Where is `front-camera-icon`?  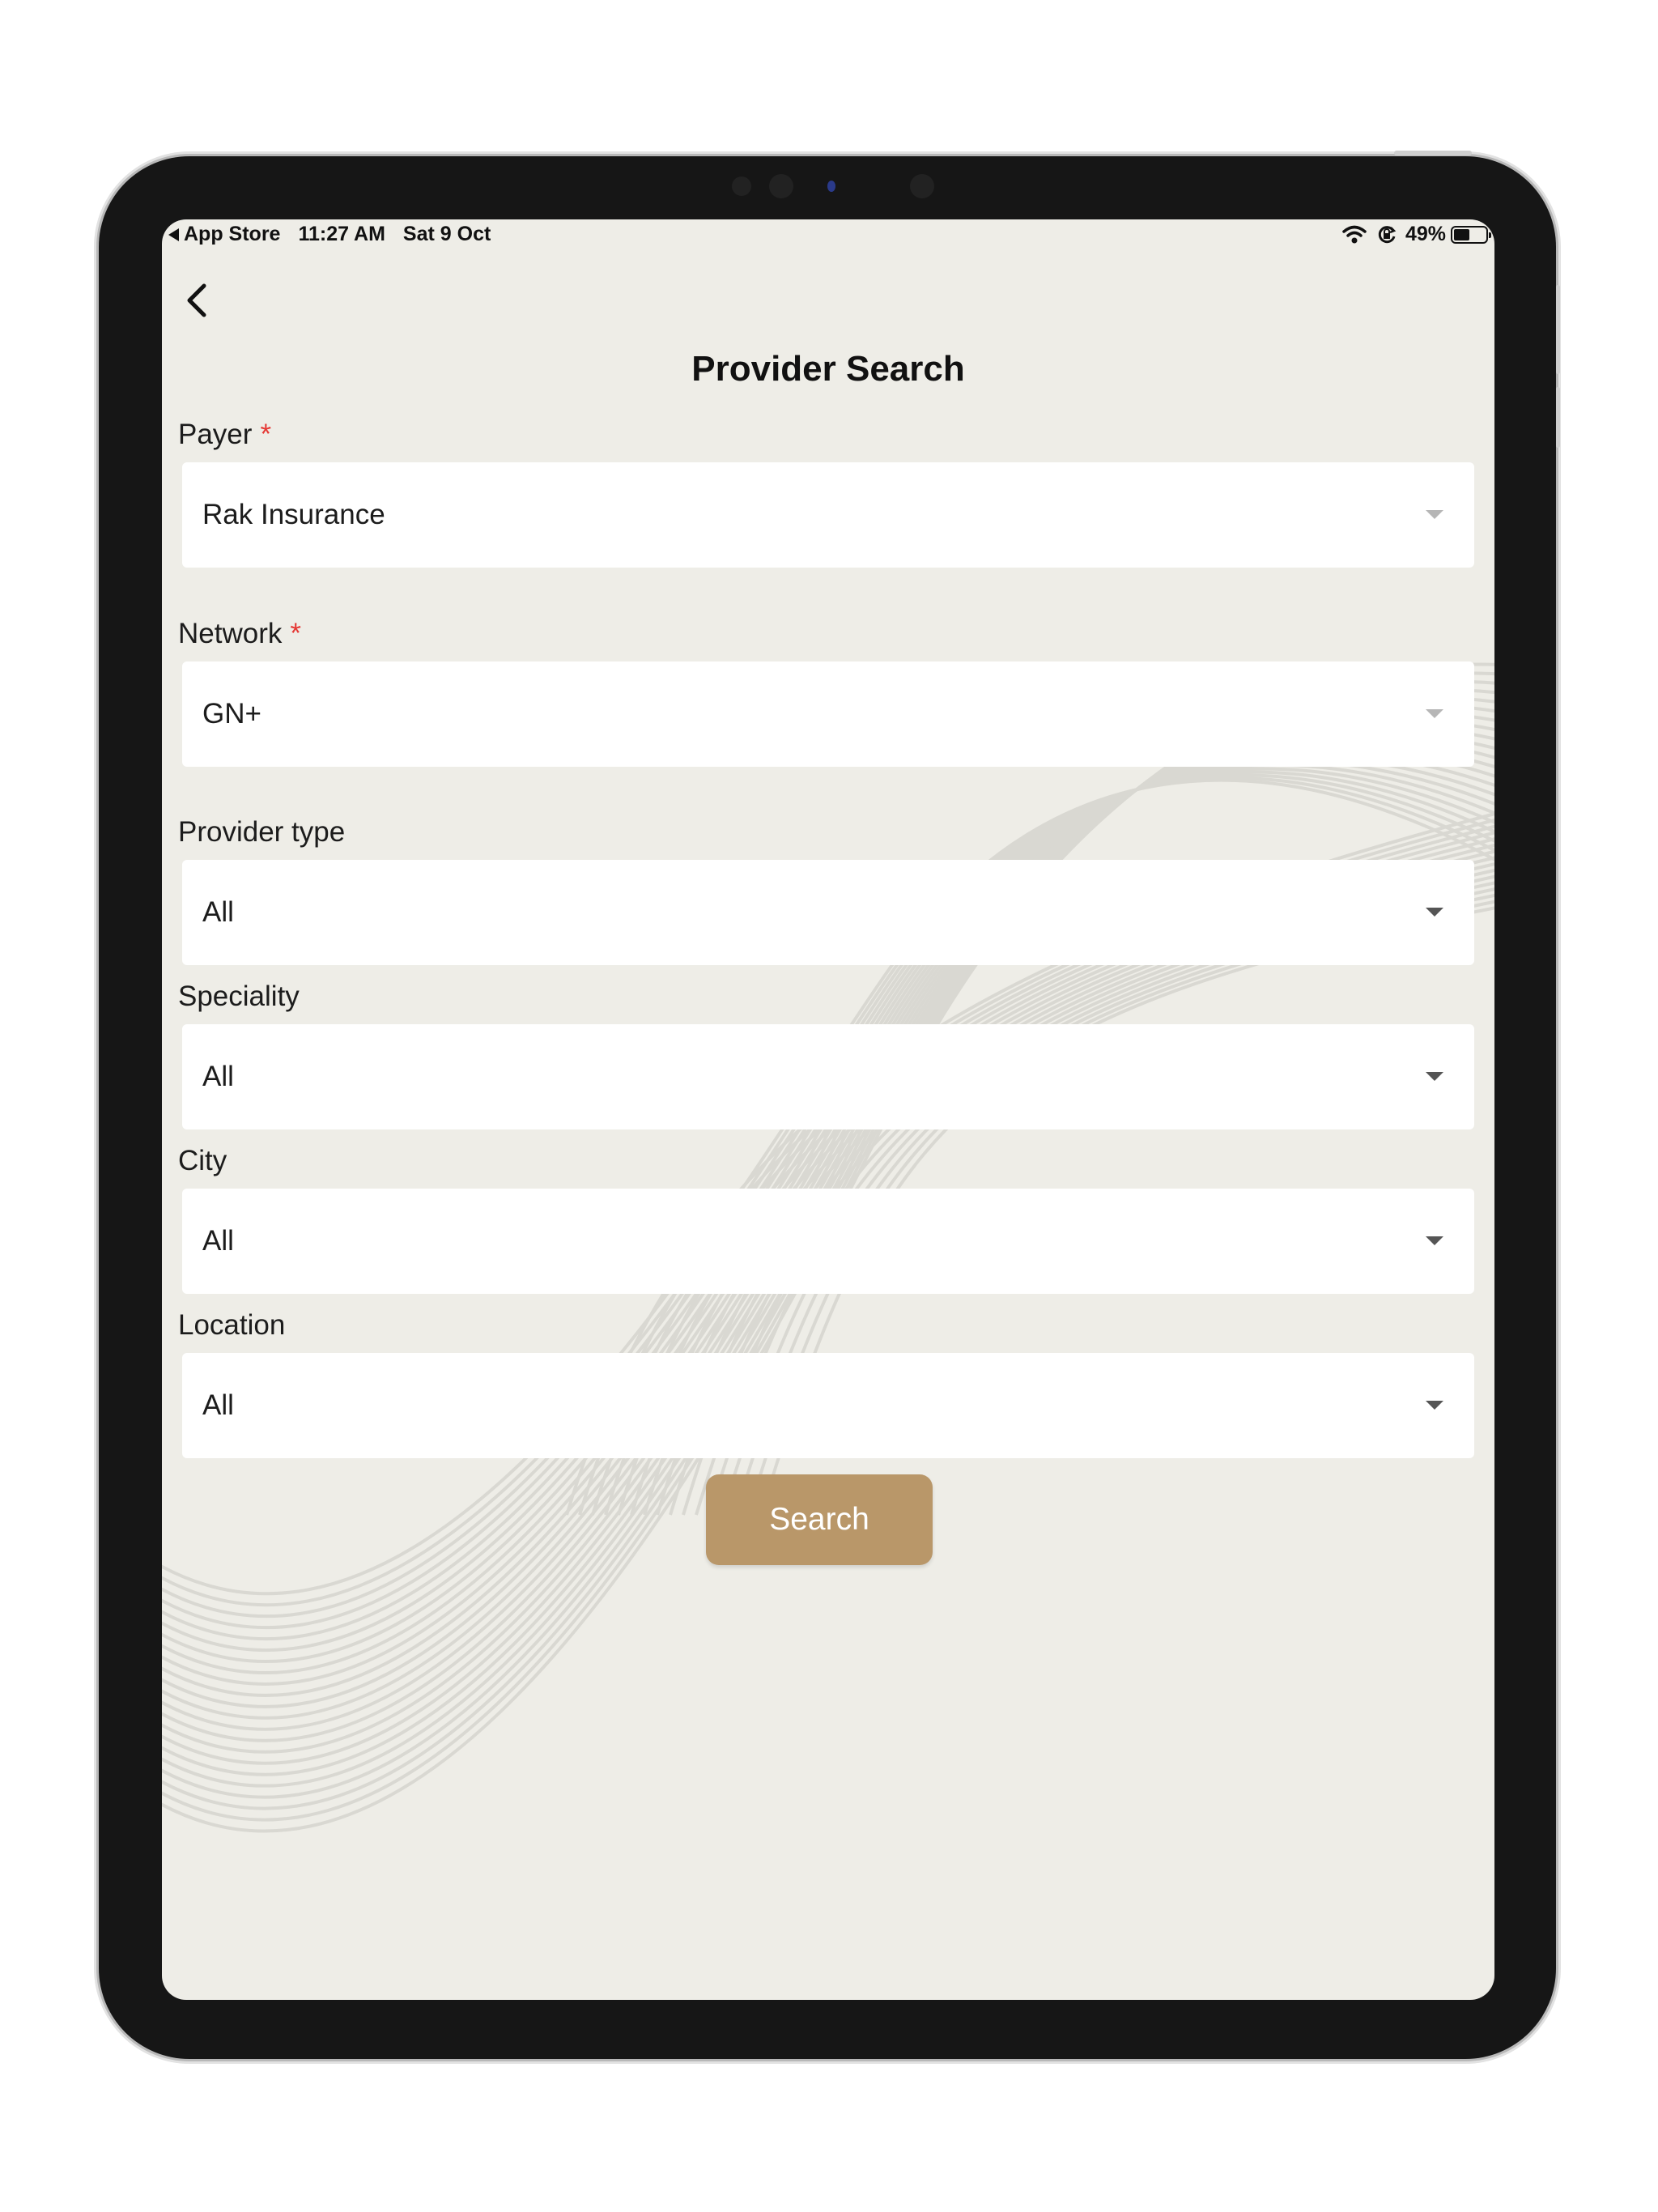 front-camera-icon is located at coordinates (831, 186).